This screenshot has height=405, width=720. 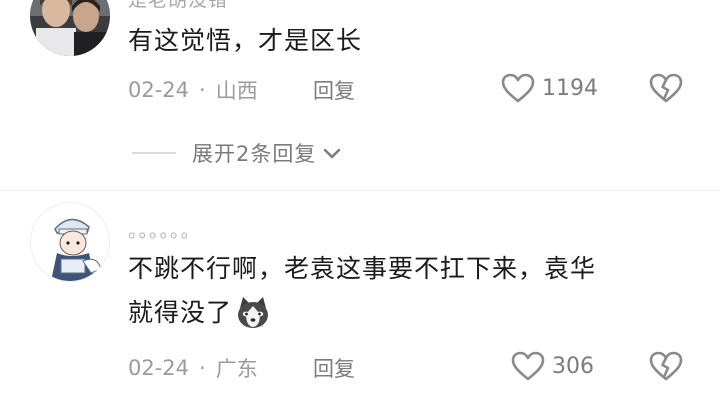 I want to click on comment-location: 广东, so click(x=236, y=369).